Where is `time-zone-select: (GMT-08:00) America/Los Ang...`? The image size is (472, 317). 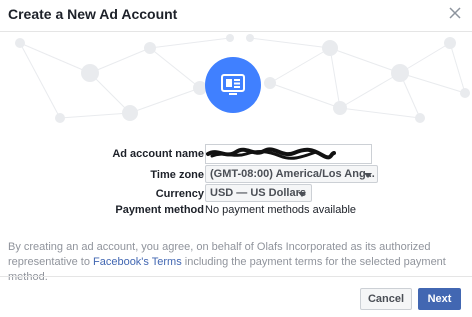 time-zone-select: (GMT-08:00) America/Los Ang... is located at coordinates (291, 174).